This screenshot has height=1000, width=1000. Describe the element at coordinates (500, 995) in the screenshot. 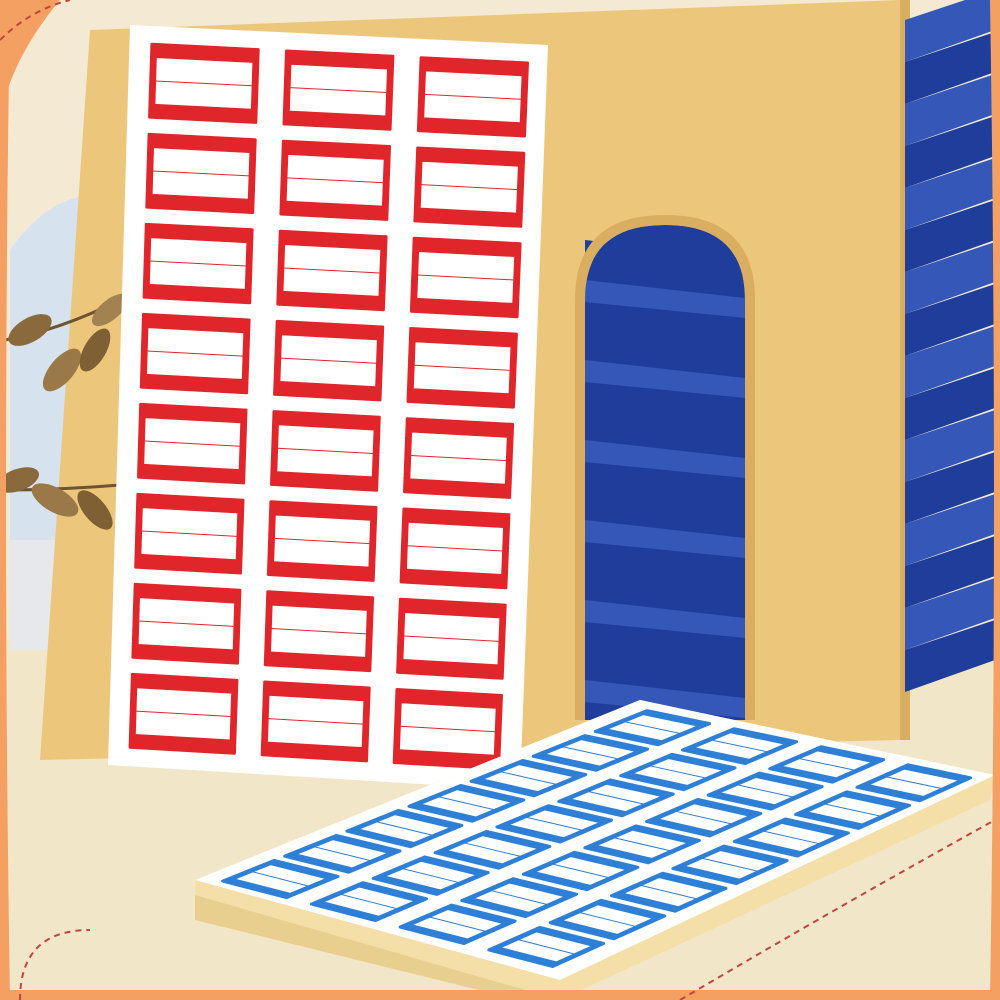

I see `frame-bottom-edge` at that location.